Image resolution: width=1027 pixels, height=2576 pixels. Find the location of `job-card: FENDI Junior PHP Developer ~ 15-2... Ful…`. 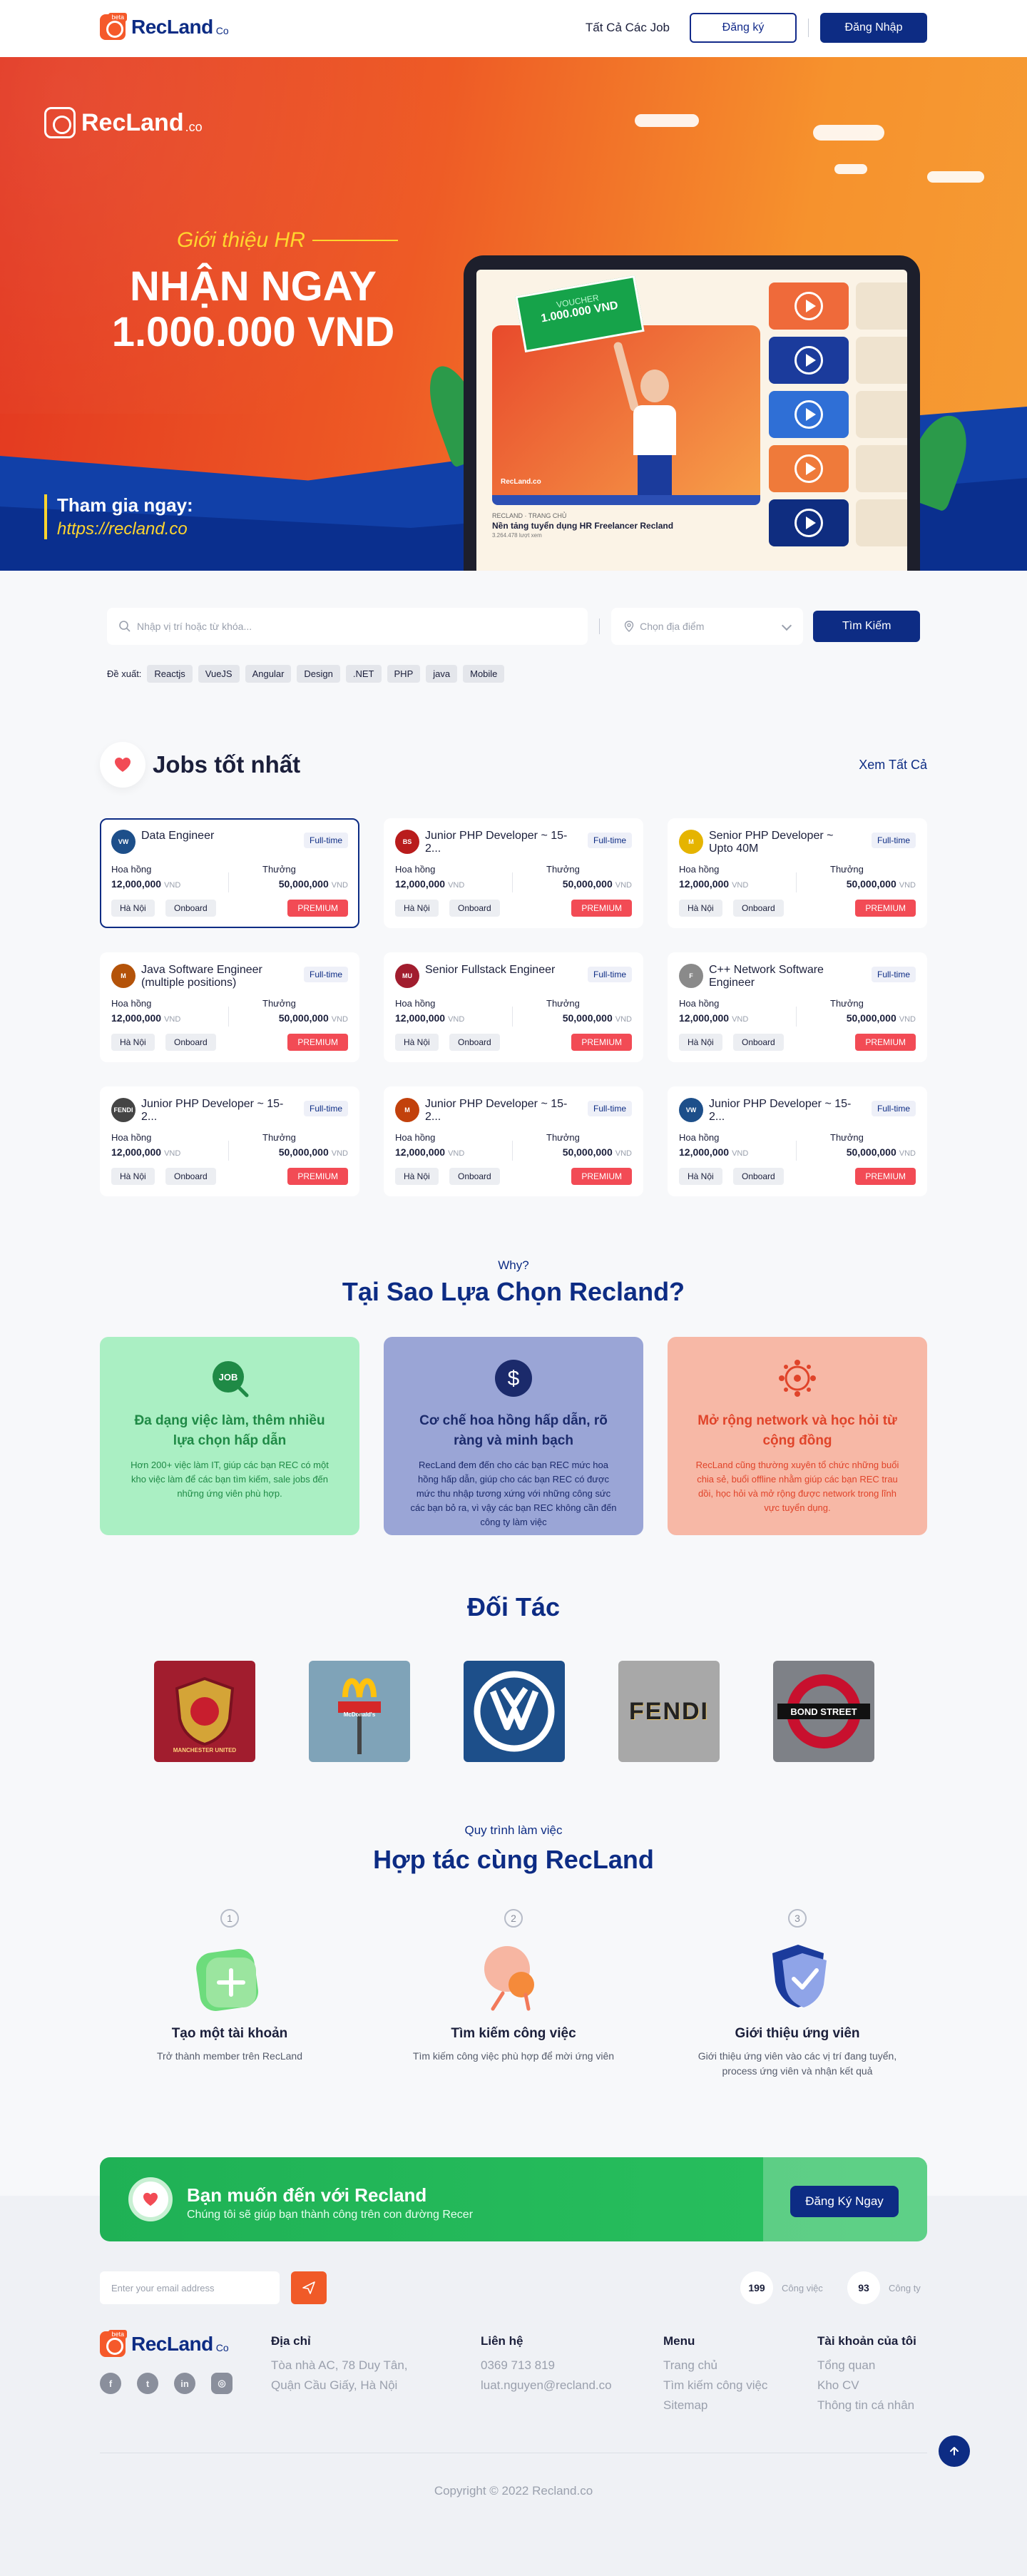

job-card: FENDI Junior PHP Developer ~ 15-2... Ful… is located at coordinates (229, 1141).